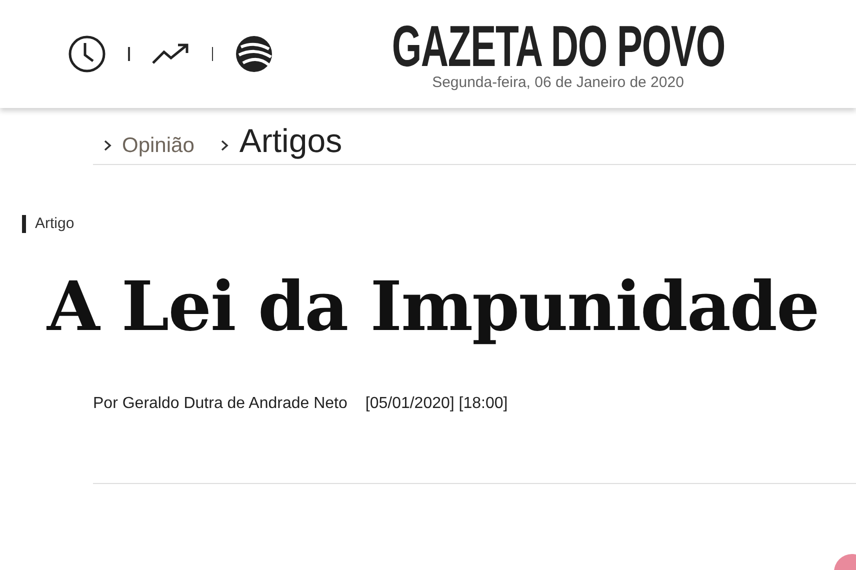 Image resolution: width=856 pixels, height=570 pixels. What do you see at coordinates (433, 307) in the screenshot?
I see `article-title: A Lei da Impunidade` at bounding box center [433, 307].